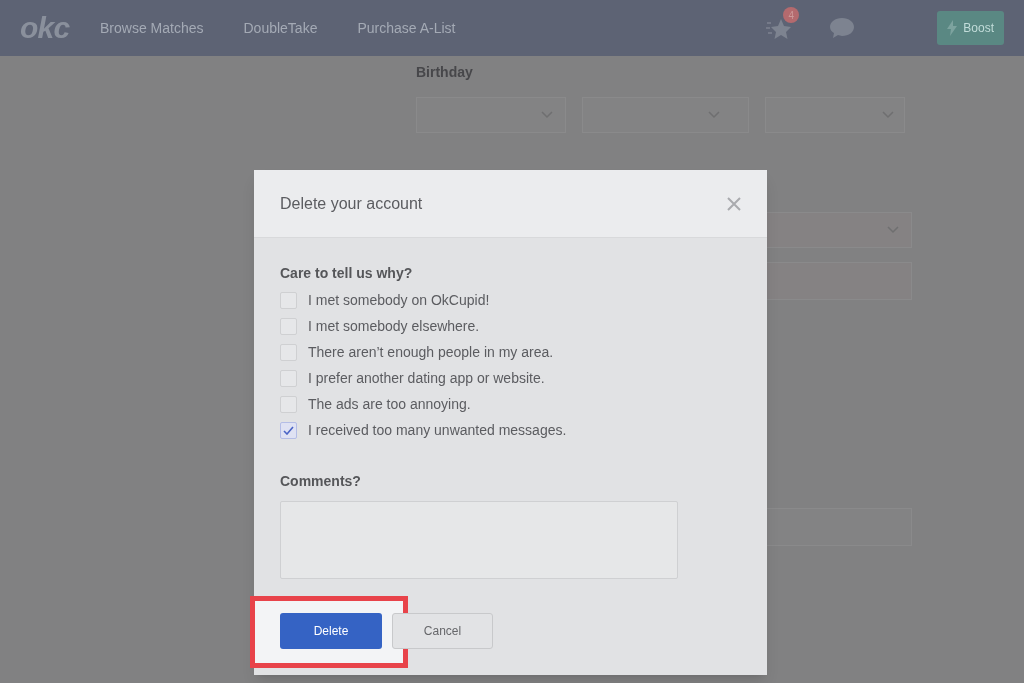  I want to click on lightning-icon, so click(952, 28).